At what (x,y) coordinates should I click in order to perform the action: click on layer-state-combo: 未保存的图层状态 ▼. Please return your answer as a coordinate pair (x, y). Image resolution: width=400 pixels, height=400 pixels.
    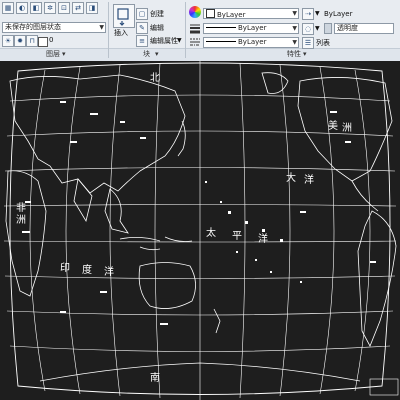
    Looking at the image, I should click on (54, 27).